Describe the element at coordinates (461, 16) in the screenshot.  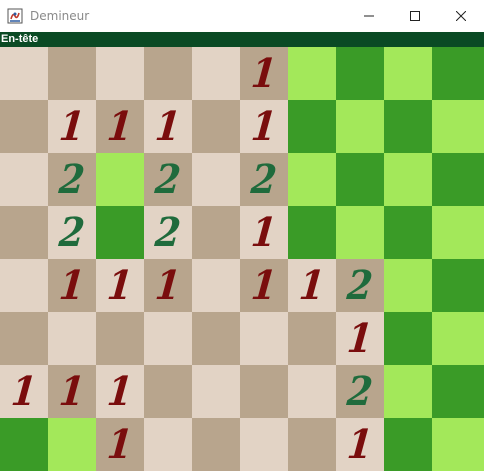
I see `close-button` at that location.